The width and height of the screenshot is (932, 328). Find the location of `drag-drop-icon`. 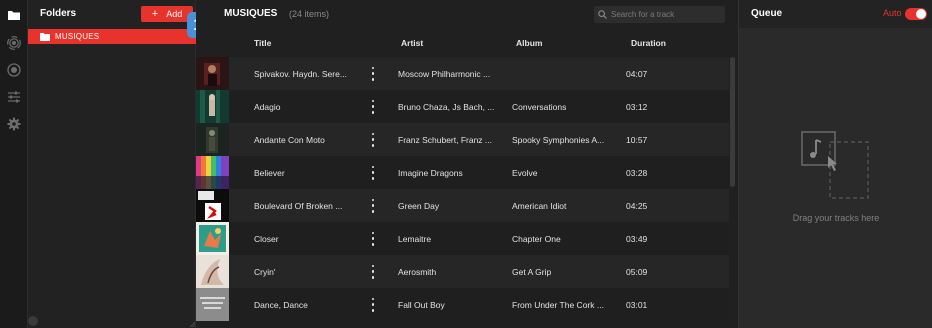

drag-drop-icon is located at coordinates (835, 165).